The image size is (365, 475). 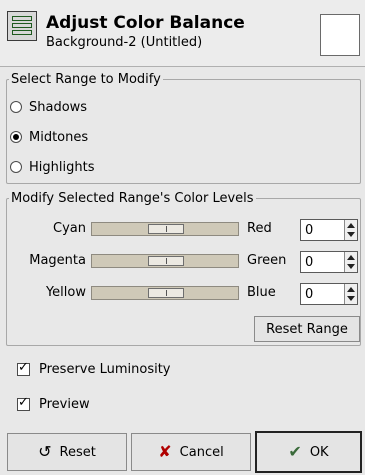 I want to click on ok-button-label: OK, so click(x=319, y=452).